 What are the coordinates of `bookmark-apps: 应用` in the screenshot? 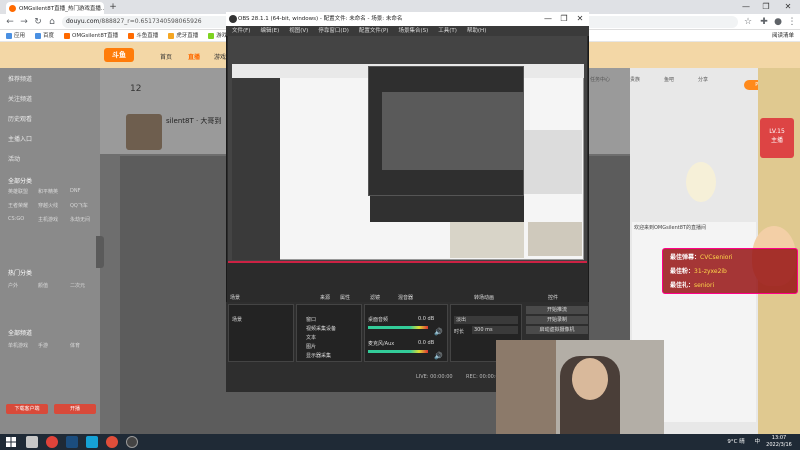 It's located at (15, 35).